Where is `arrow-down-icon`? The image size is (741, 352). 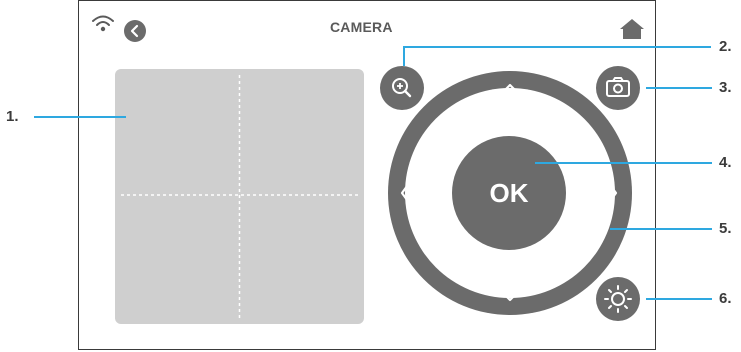 arrow-down-icon is located at coordinates (510, 295).